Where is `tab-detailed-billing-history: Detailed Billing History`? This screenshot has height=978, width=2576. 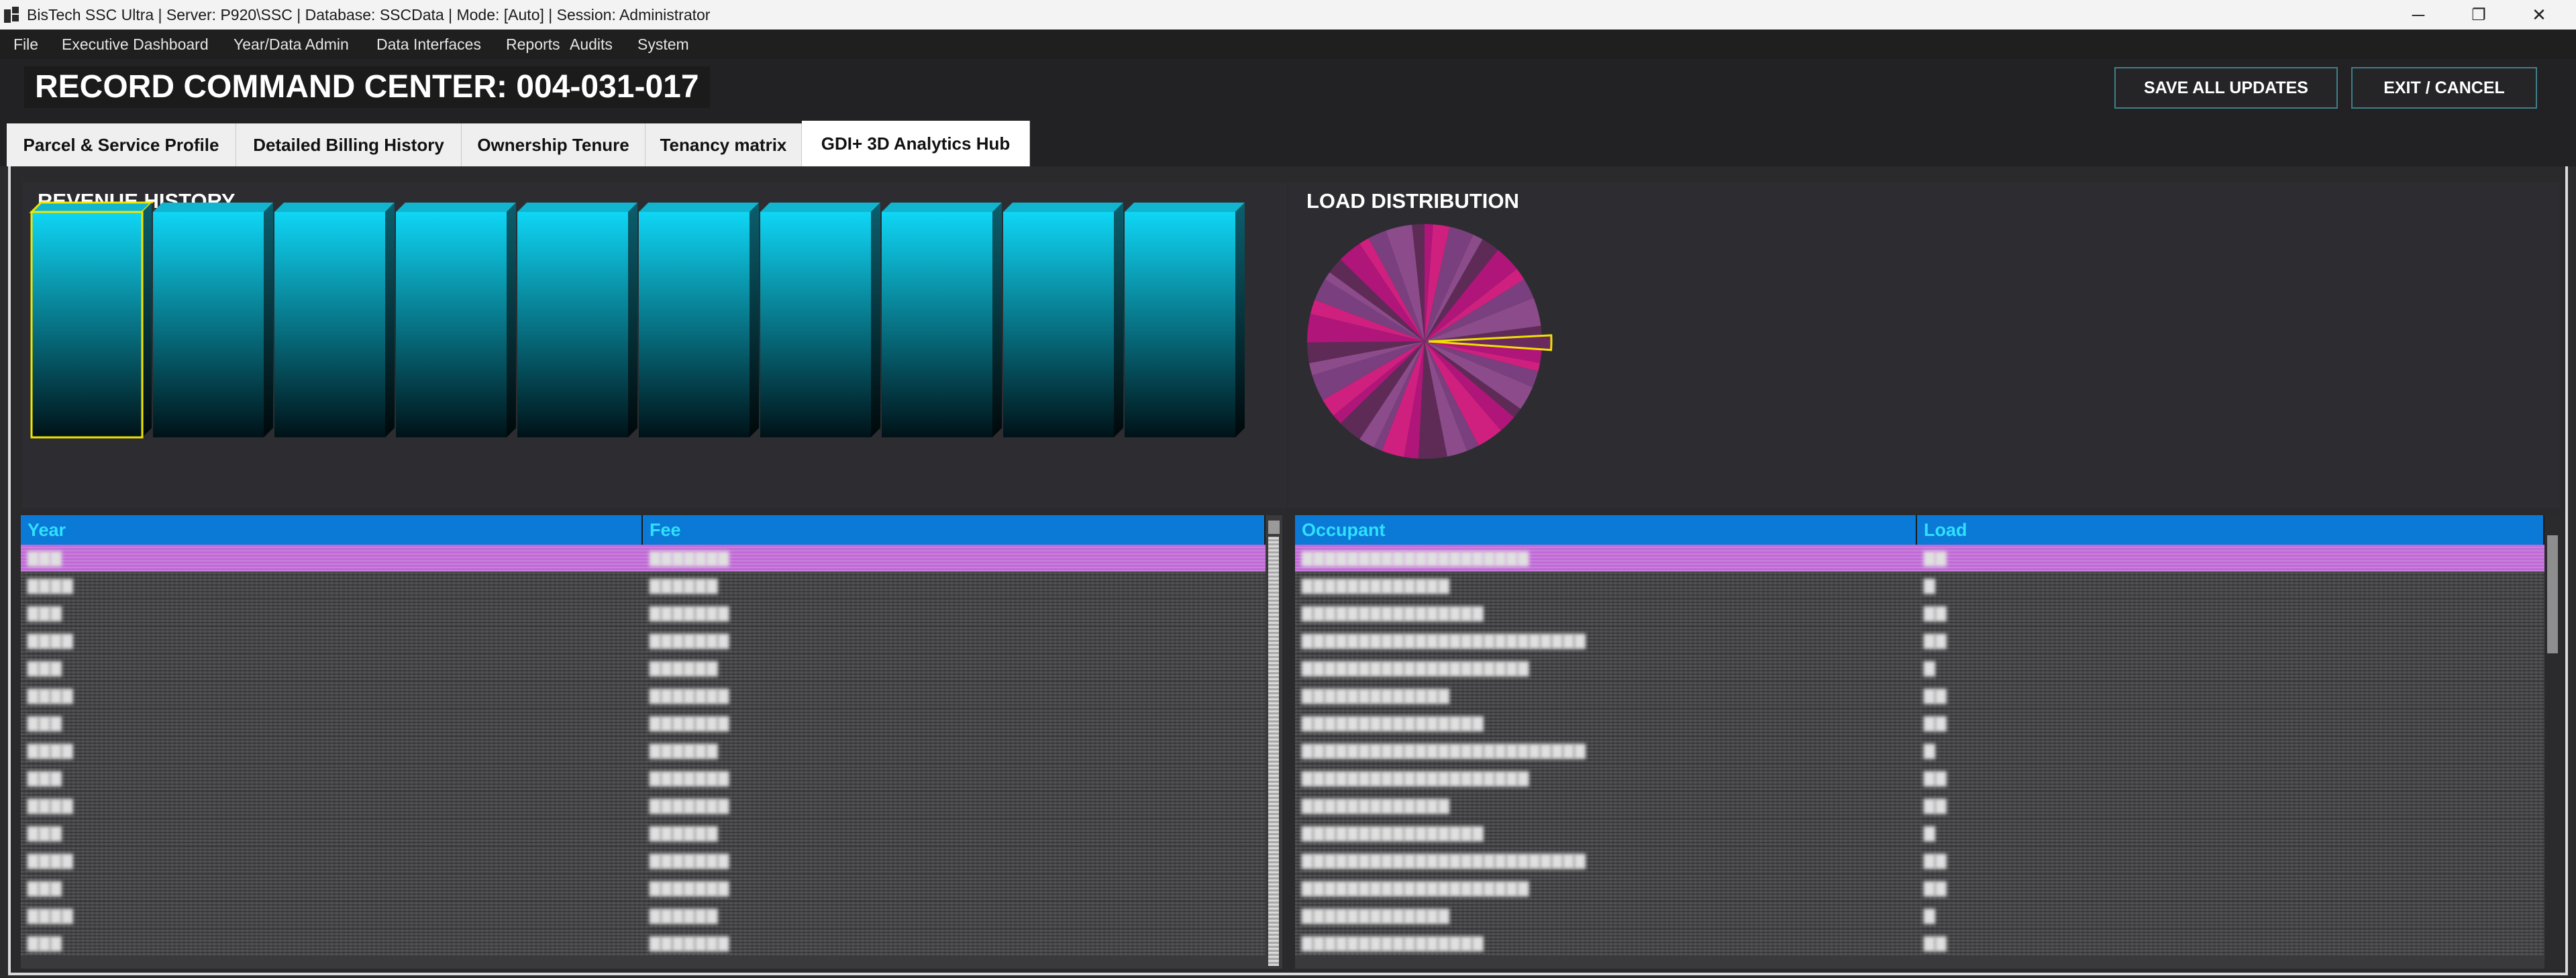 tab-detailed-billing-history: Detailed Billing History is located at coordinates (349, 144).